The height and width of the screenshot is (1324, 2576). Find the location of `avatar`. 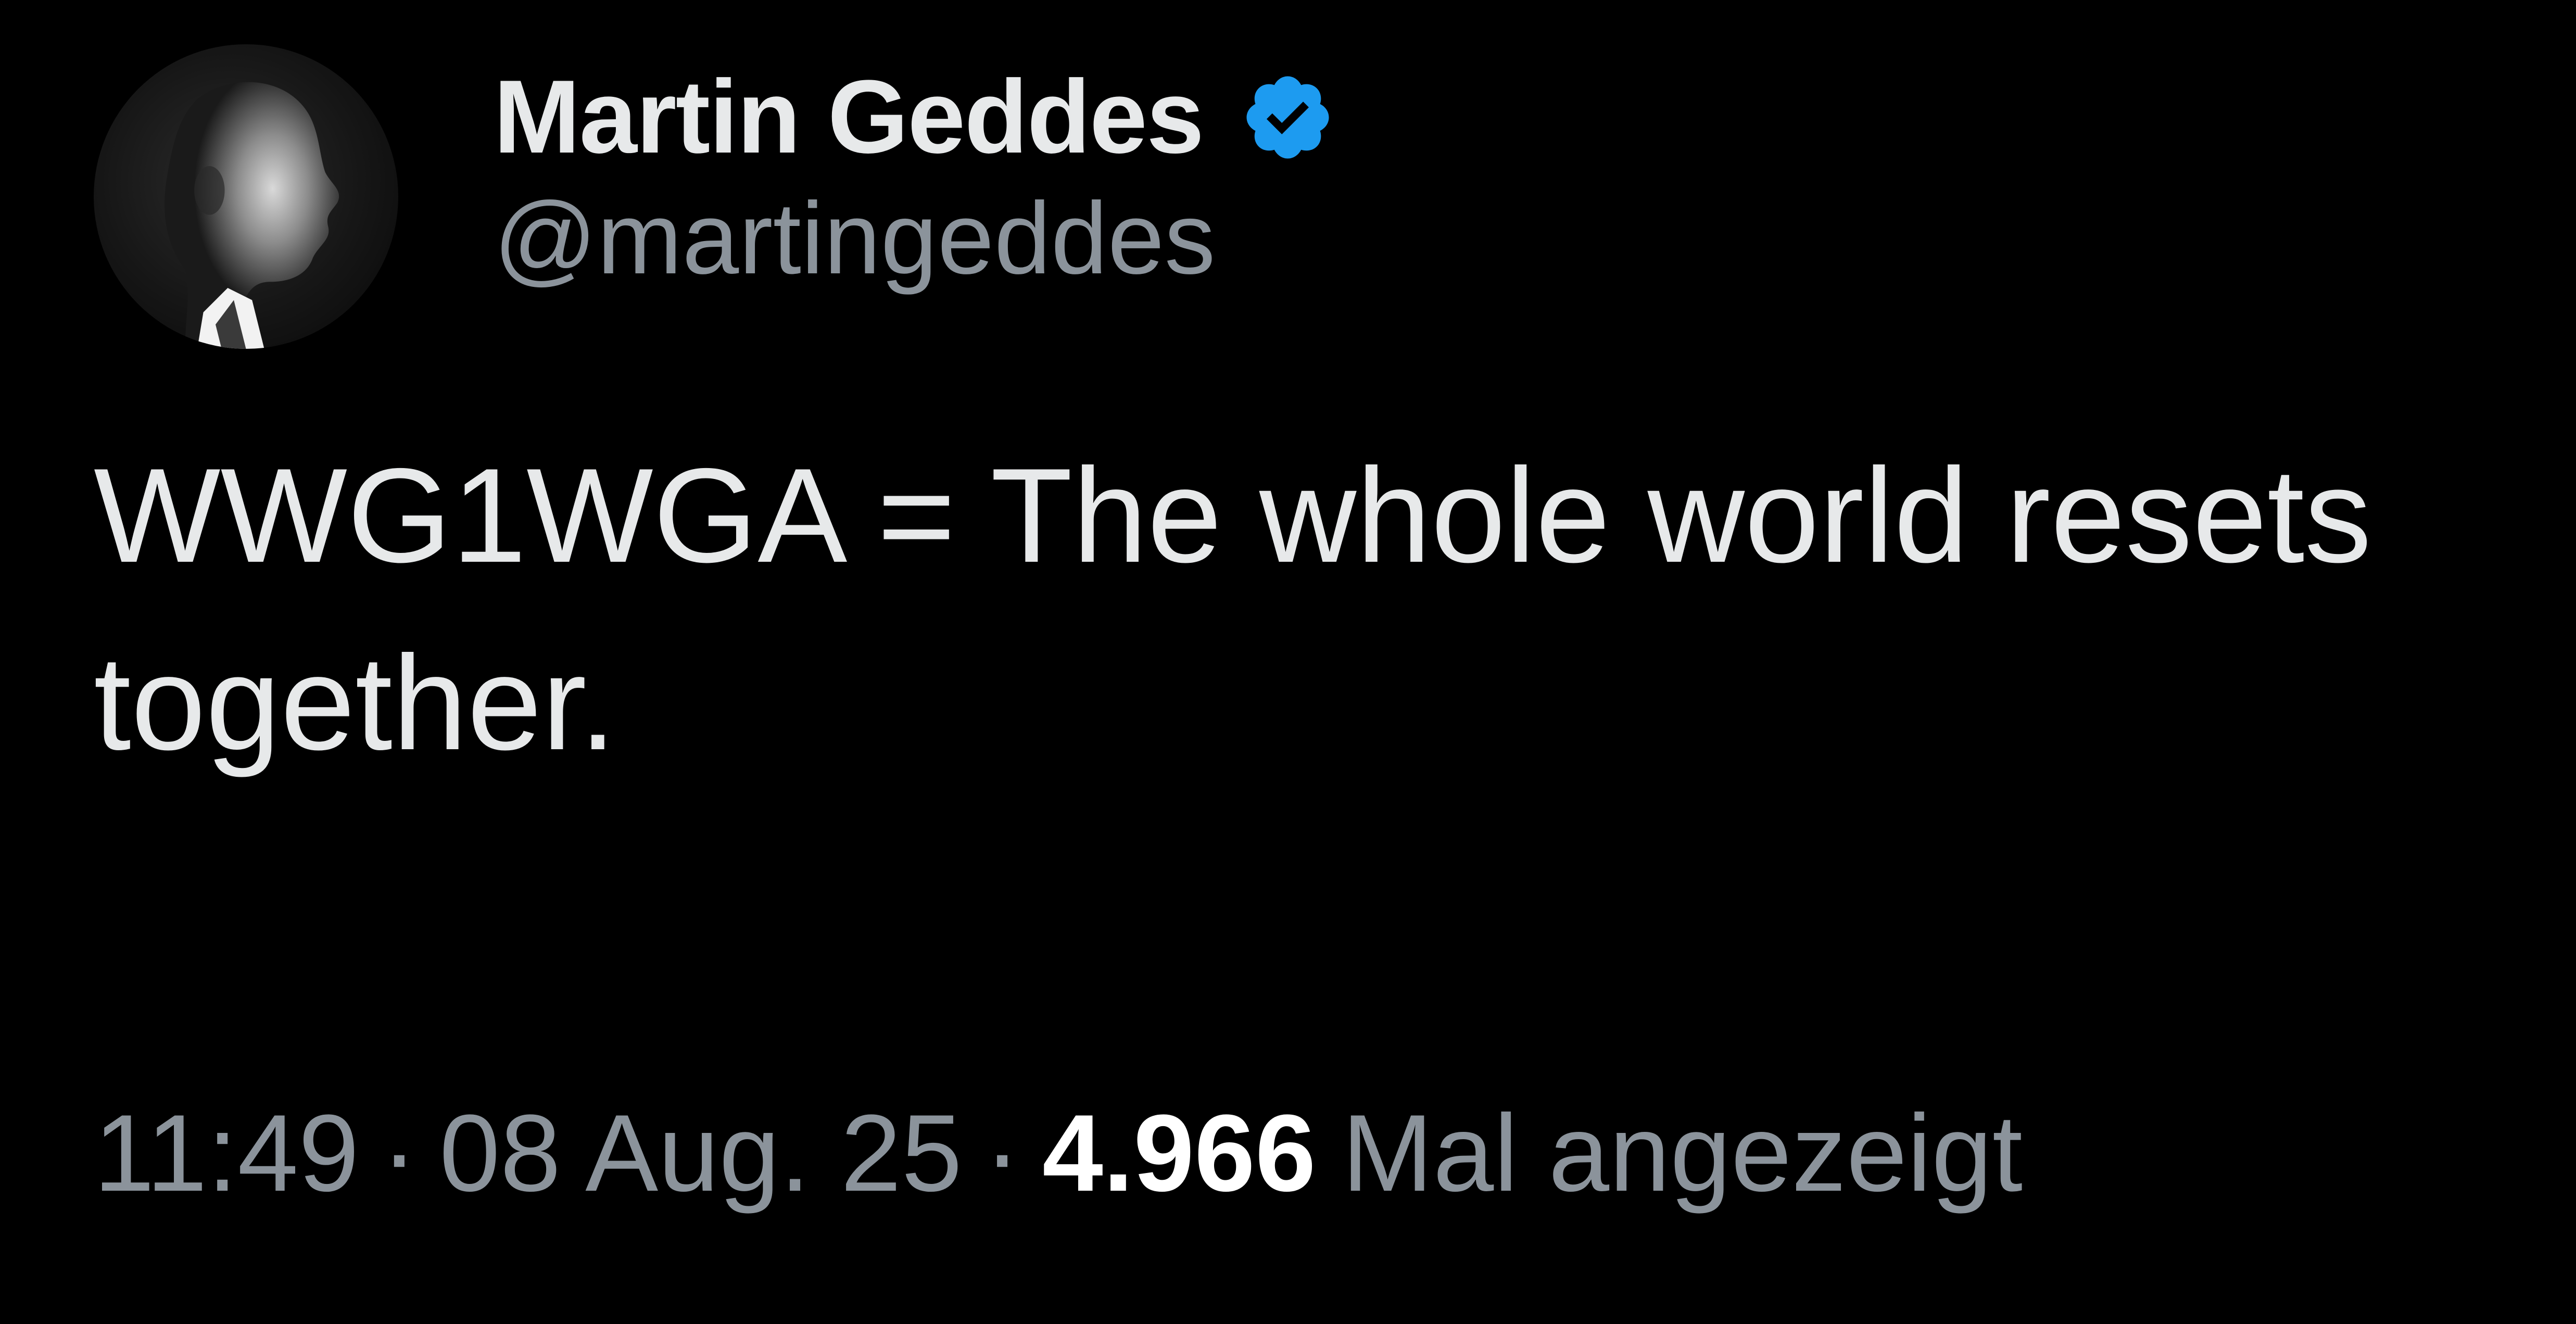

avatar is located at coordinates (246, 196).